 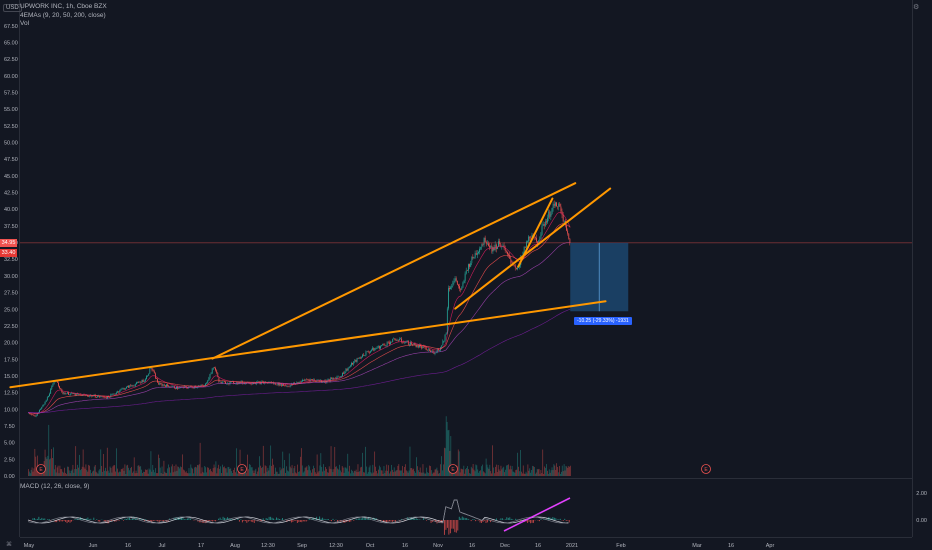 I want to click on macd-legend: MACD (12, 26, close, 9), so click(x=54, y=486).